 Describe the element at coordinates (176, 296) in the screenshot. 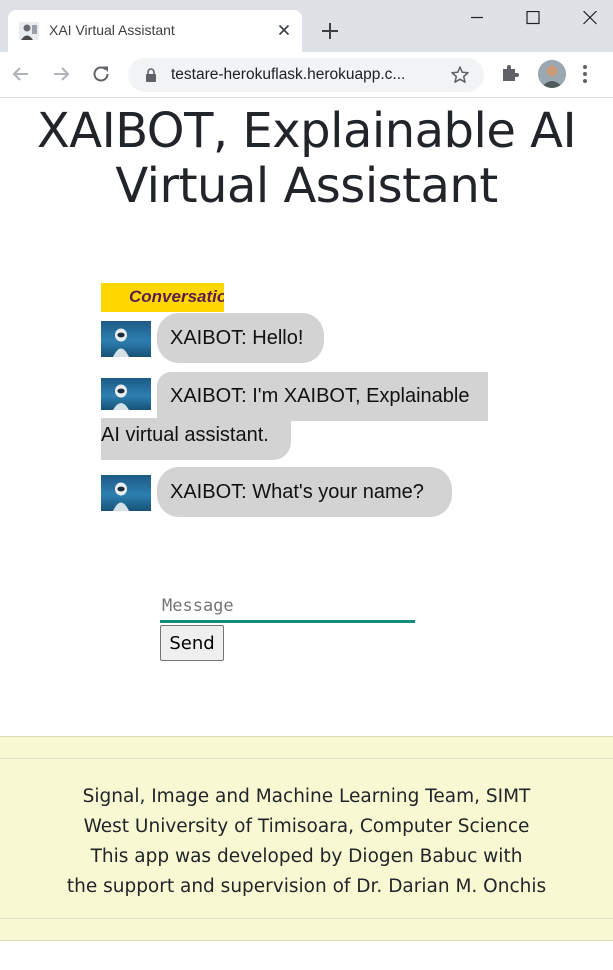

I see `conversation-label-text: Conversation` at that location.